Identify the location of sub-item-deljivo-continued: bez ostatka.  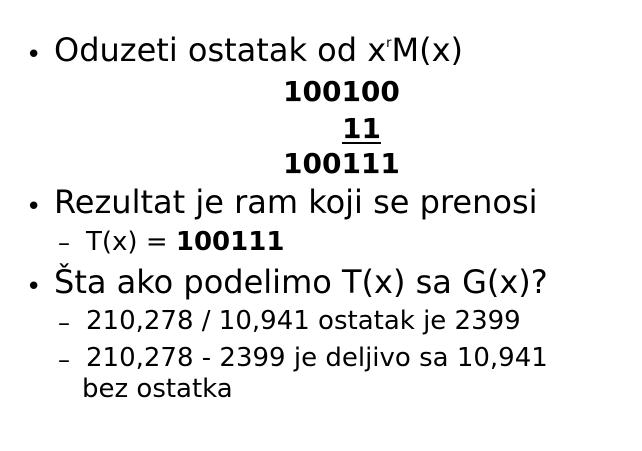
(157, 389).